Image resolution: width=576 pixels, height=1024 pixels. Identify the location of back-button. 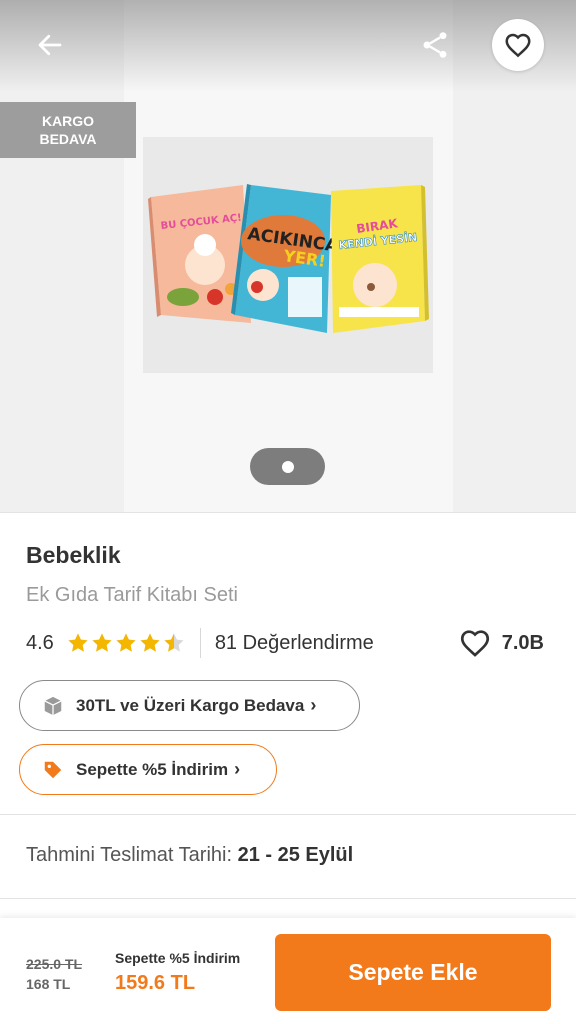
(50, 45).